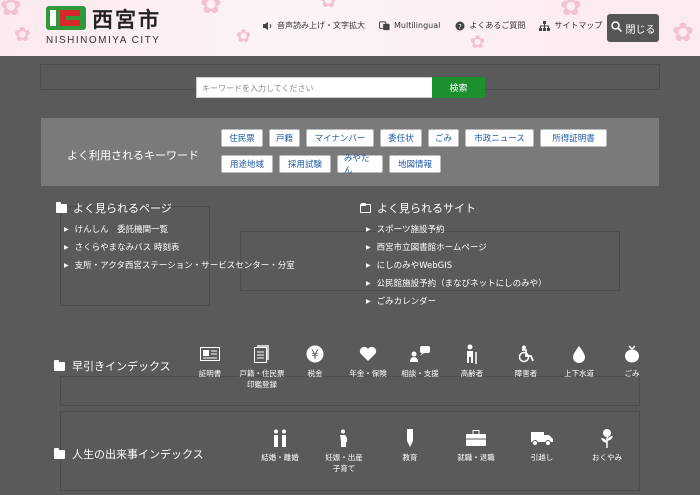 This screenshot has width=700, height=495. I want to click on header-link-faq: ? よくあるご質問, so click(489, 25).